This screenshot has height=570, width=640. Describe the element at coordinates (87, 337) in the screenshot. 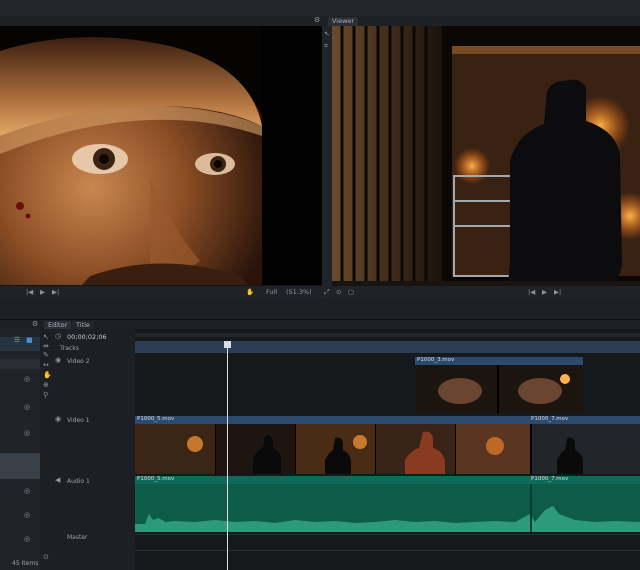

I see `timecode-display: 00;00;02;06` at that location.